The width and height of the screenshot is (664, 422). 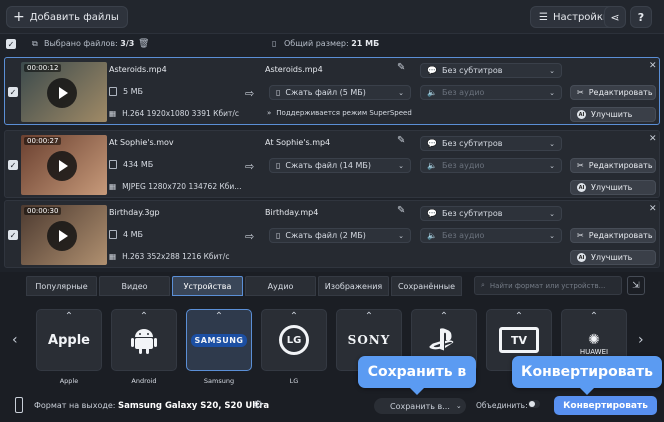 What do you see at coordinates (420, 406) in the screenshot?
I see `save-to-button: Сохранить в... ⌄` at bounding box center [420, 406].